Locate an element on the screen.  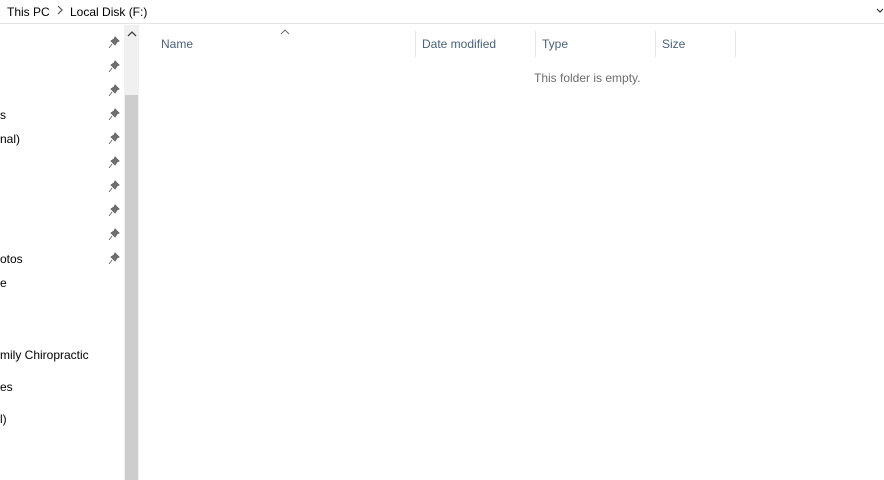
navigation-pane: s nal) otos e mily Chiropractic es l) is located at coordinates (62, 252).